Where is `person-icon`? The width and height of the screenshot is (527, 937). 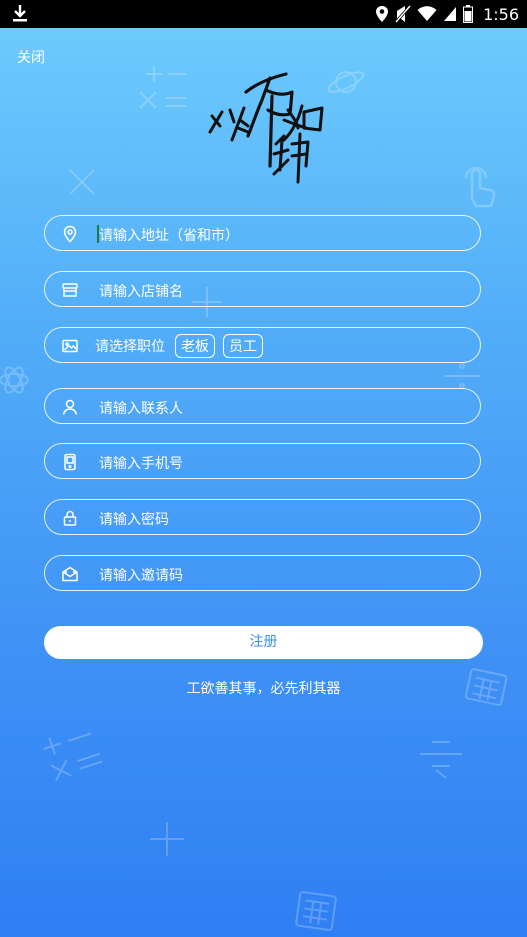
person-icon is located at coordinates (70, 407).